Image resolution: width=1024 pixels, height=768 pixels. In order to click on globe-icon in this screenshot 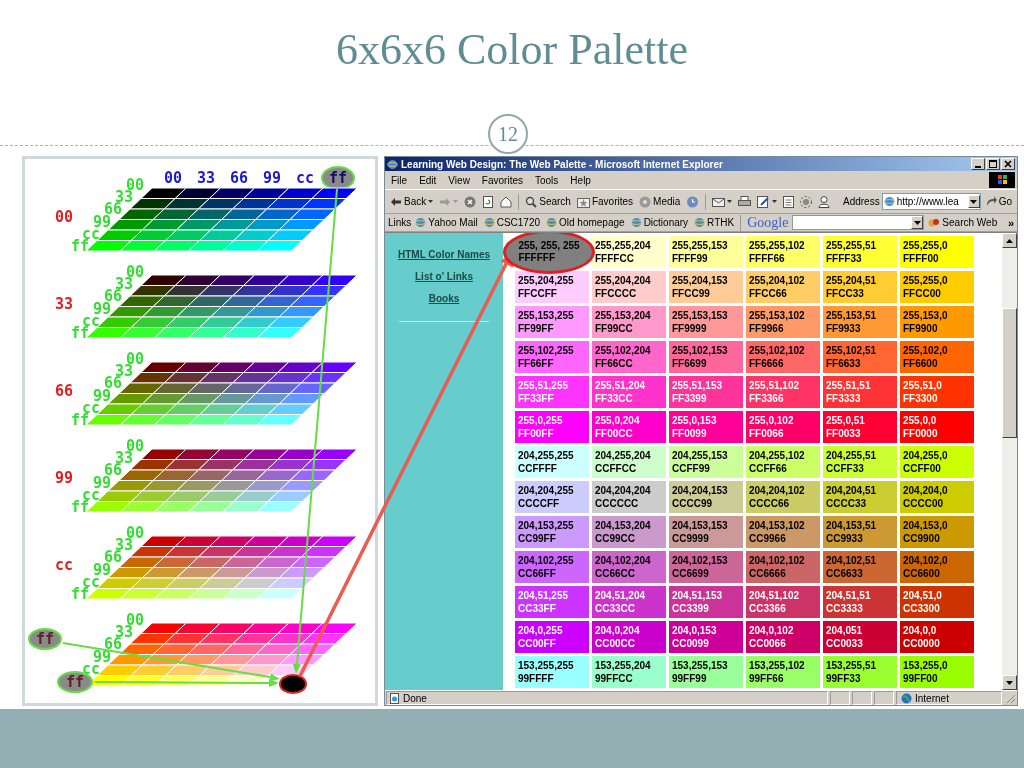, I will do `click(906, 698)`.